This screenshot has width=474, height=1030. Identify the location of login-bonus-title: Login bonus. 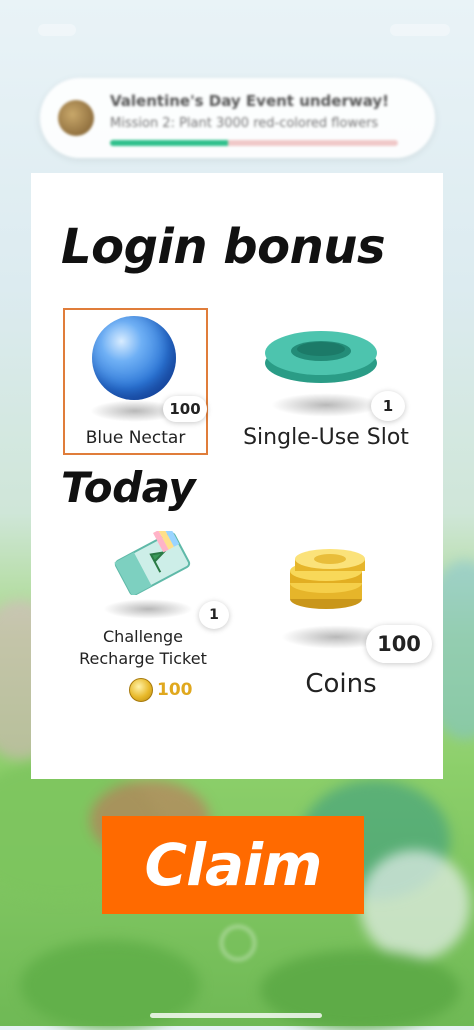
(223, 247).